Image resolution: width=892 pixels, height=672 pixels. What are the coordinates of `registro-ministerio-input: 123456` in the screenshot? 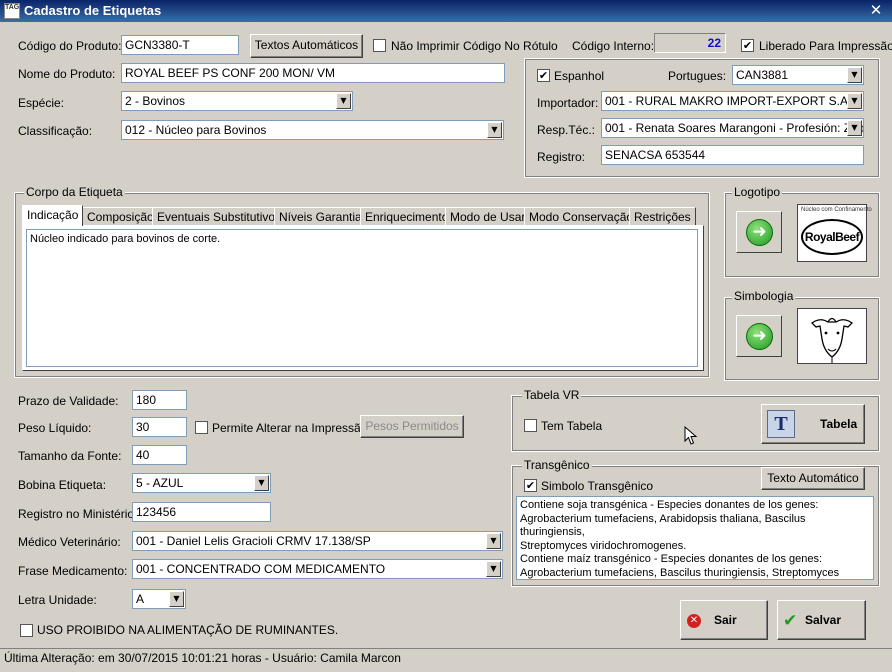 It's located at (201, 512).